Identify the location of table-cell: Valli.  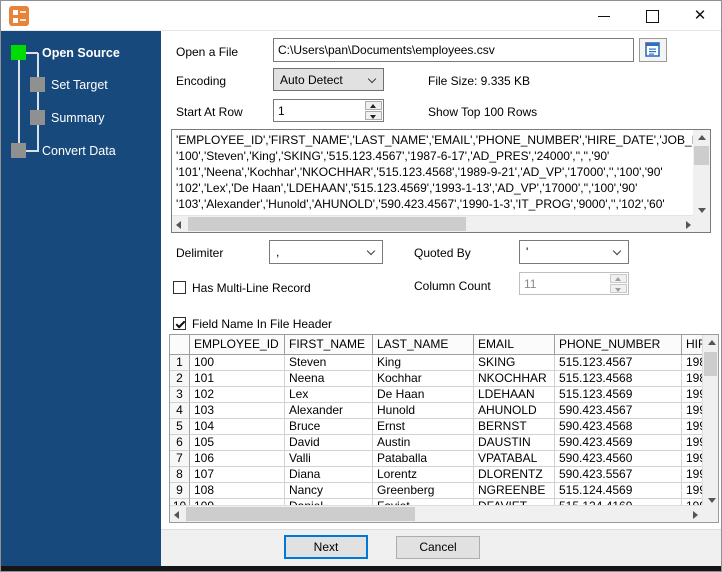
(329, 459).